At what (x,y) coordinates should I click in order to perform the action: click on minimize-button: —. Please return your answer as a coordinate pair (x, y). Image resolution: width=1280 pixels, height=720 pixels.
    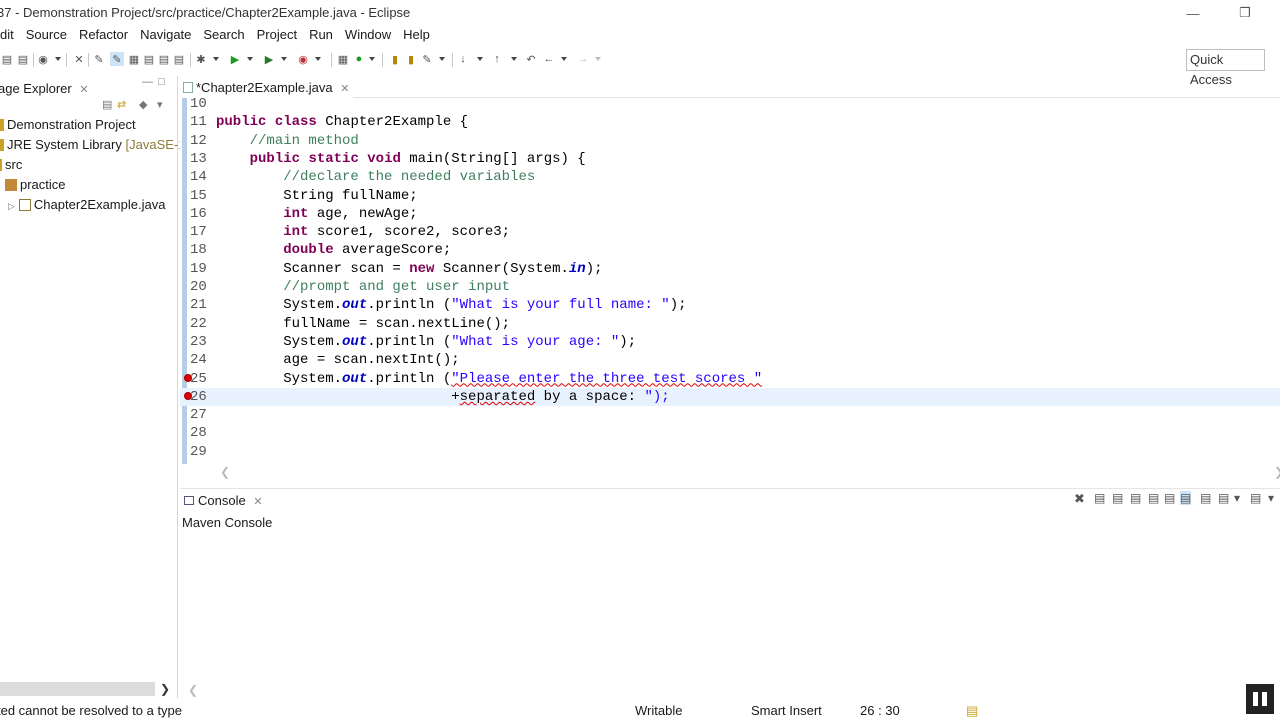
    Looking at the image, I should click on (1193, 13).